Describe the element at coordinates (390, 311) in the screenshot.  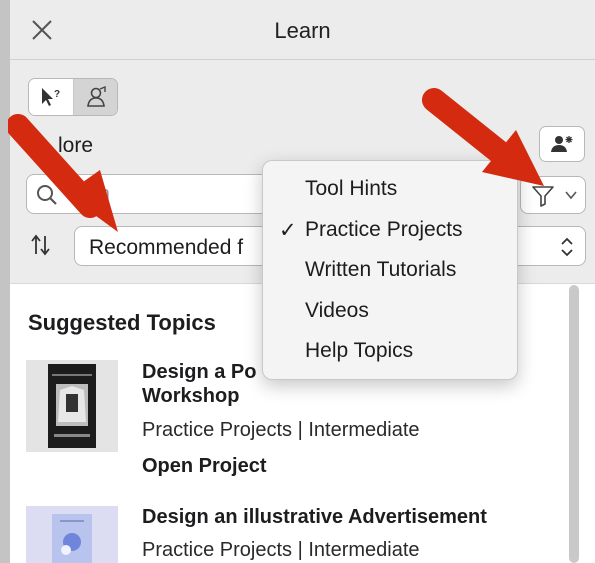
I see `menu-item-videos: Videos` at that location.